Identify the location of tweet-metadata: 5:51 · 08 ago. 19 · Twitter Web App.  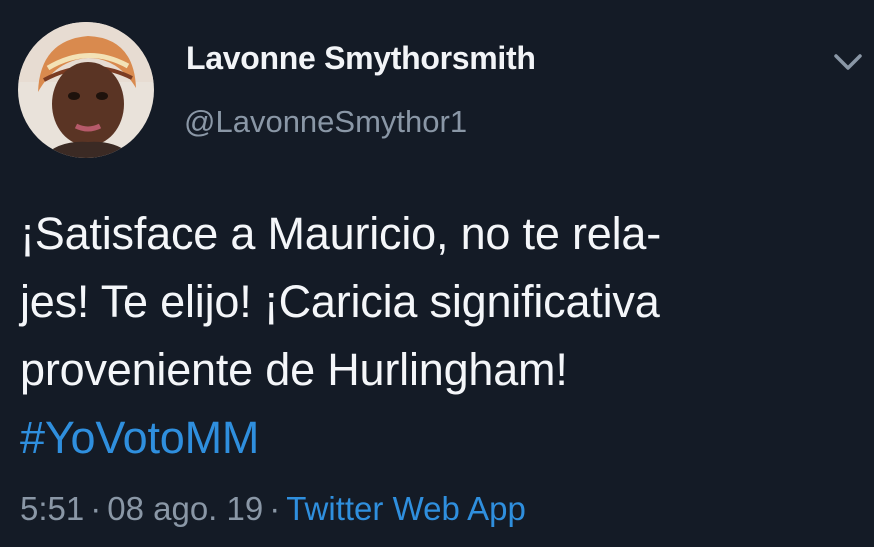
(273, 509).